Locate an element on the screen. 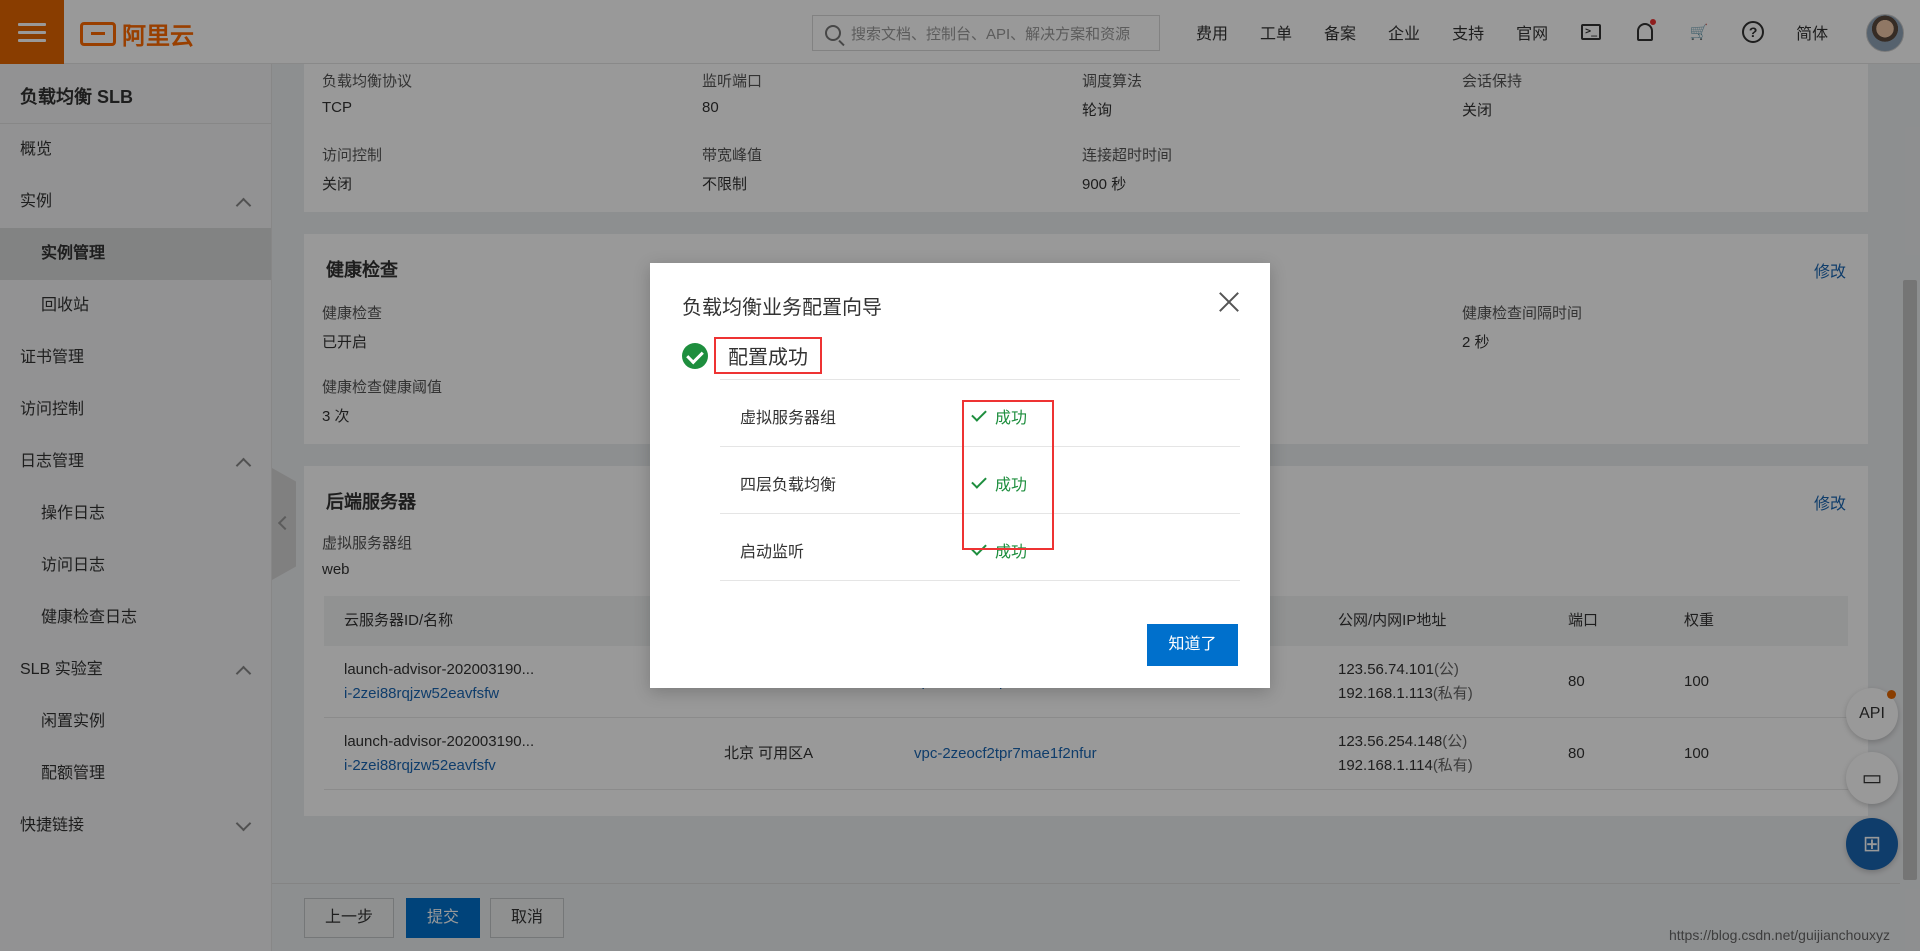 The height and width of the screenshot is (951, 1920). success-banner: 配置成功 is located at coordinates (752, 355).